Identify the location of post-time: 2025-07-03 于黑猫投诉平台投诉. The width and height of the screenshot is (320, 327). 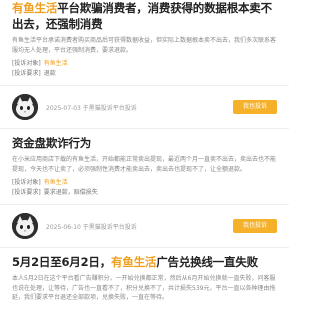
(91, 108).